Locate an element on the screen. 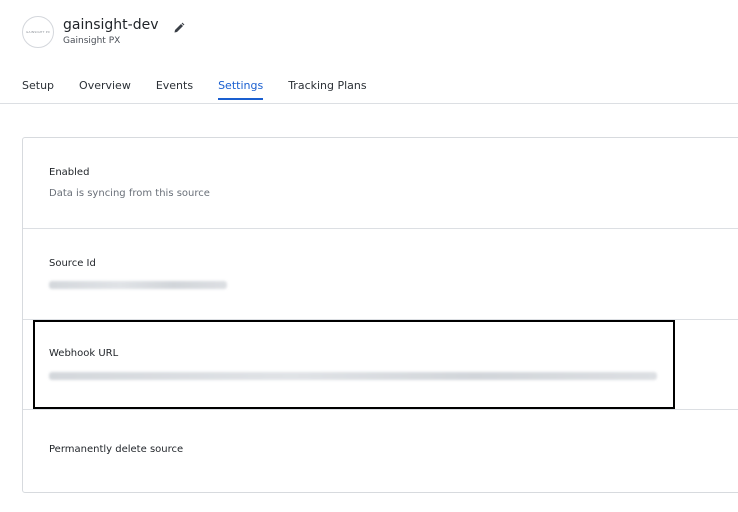 This screenshot has width=738, height=512. source-logo-text: GAINSIGHT PX is located at coordinates (38, 32).